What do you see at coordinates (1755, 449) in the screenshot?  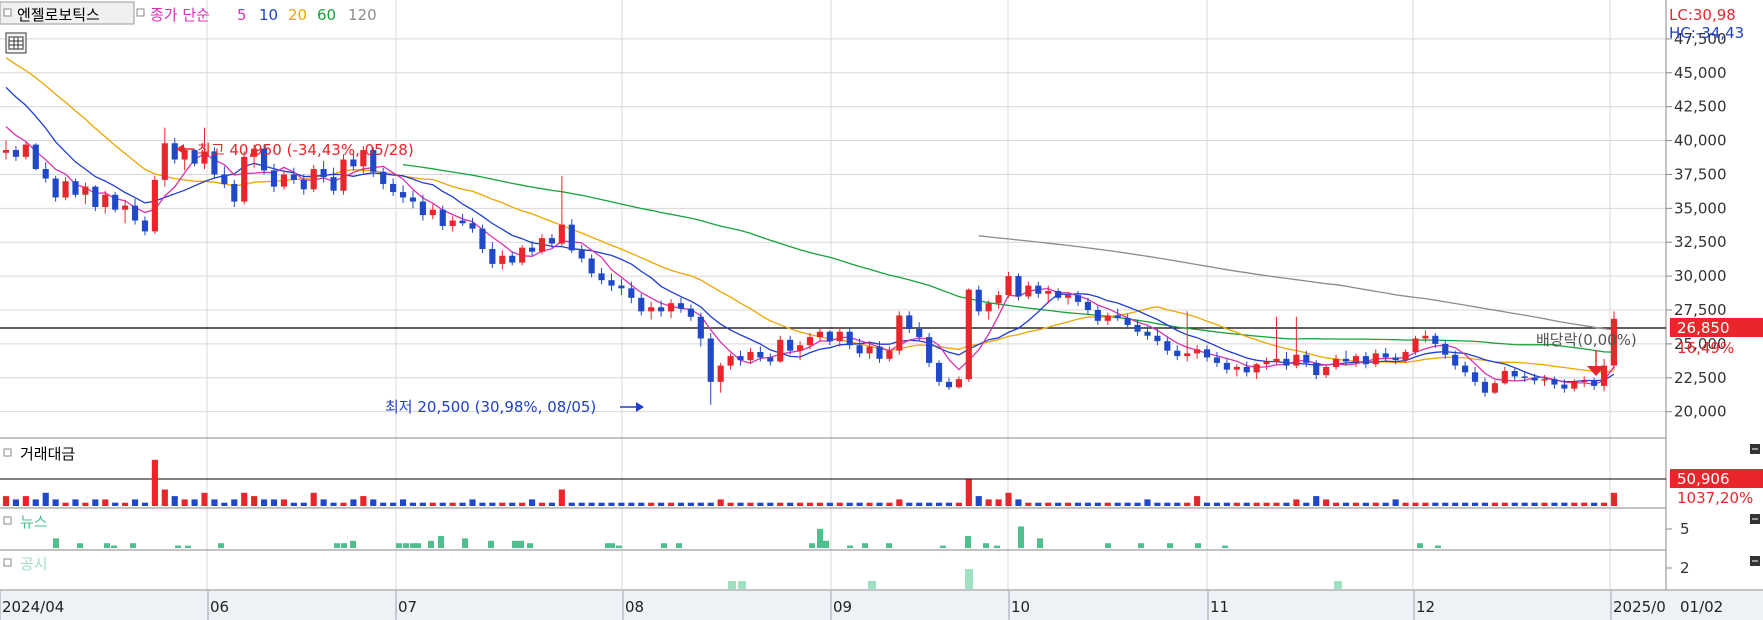 I see `volume-panel-collapse-icon` at bounding box center [1755, 449].